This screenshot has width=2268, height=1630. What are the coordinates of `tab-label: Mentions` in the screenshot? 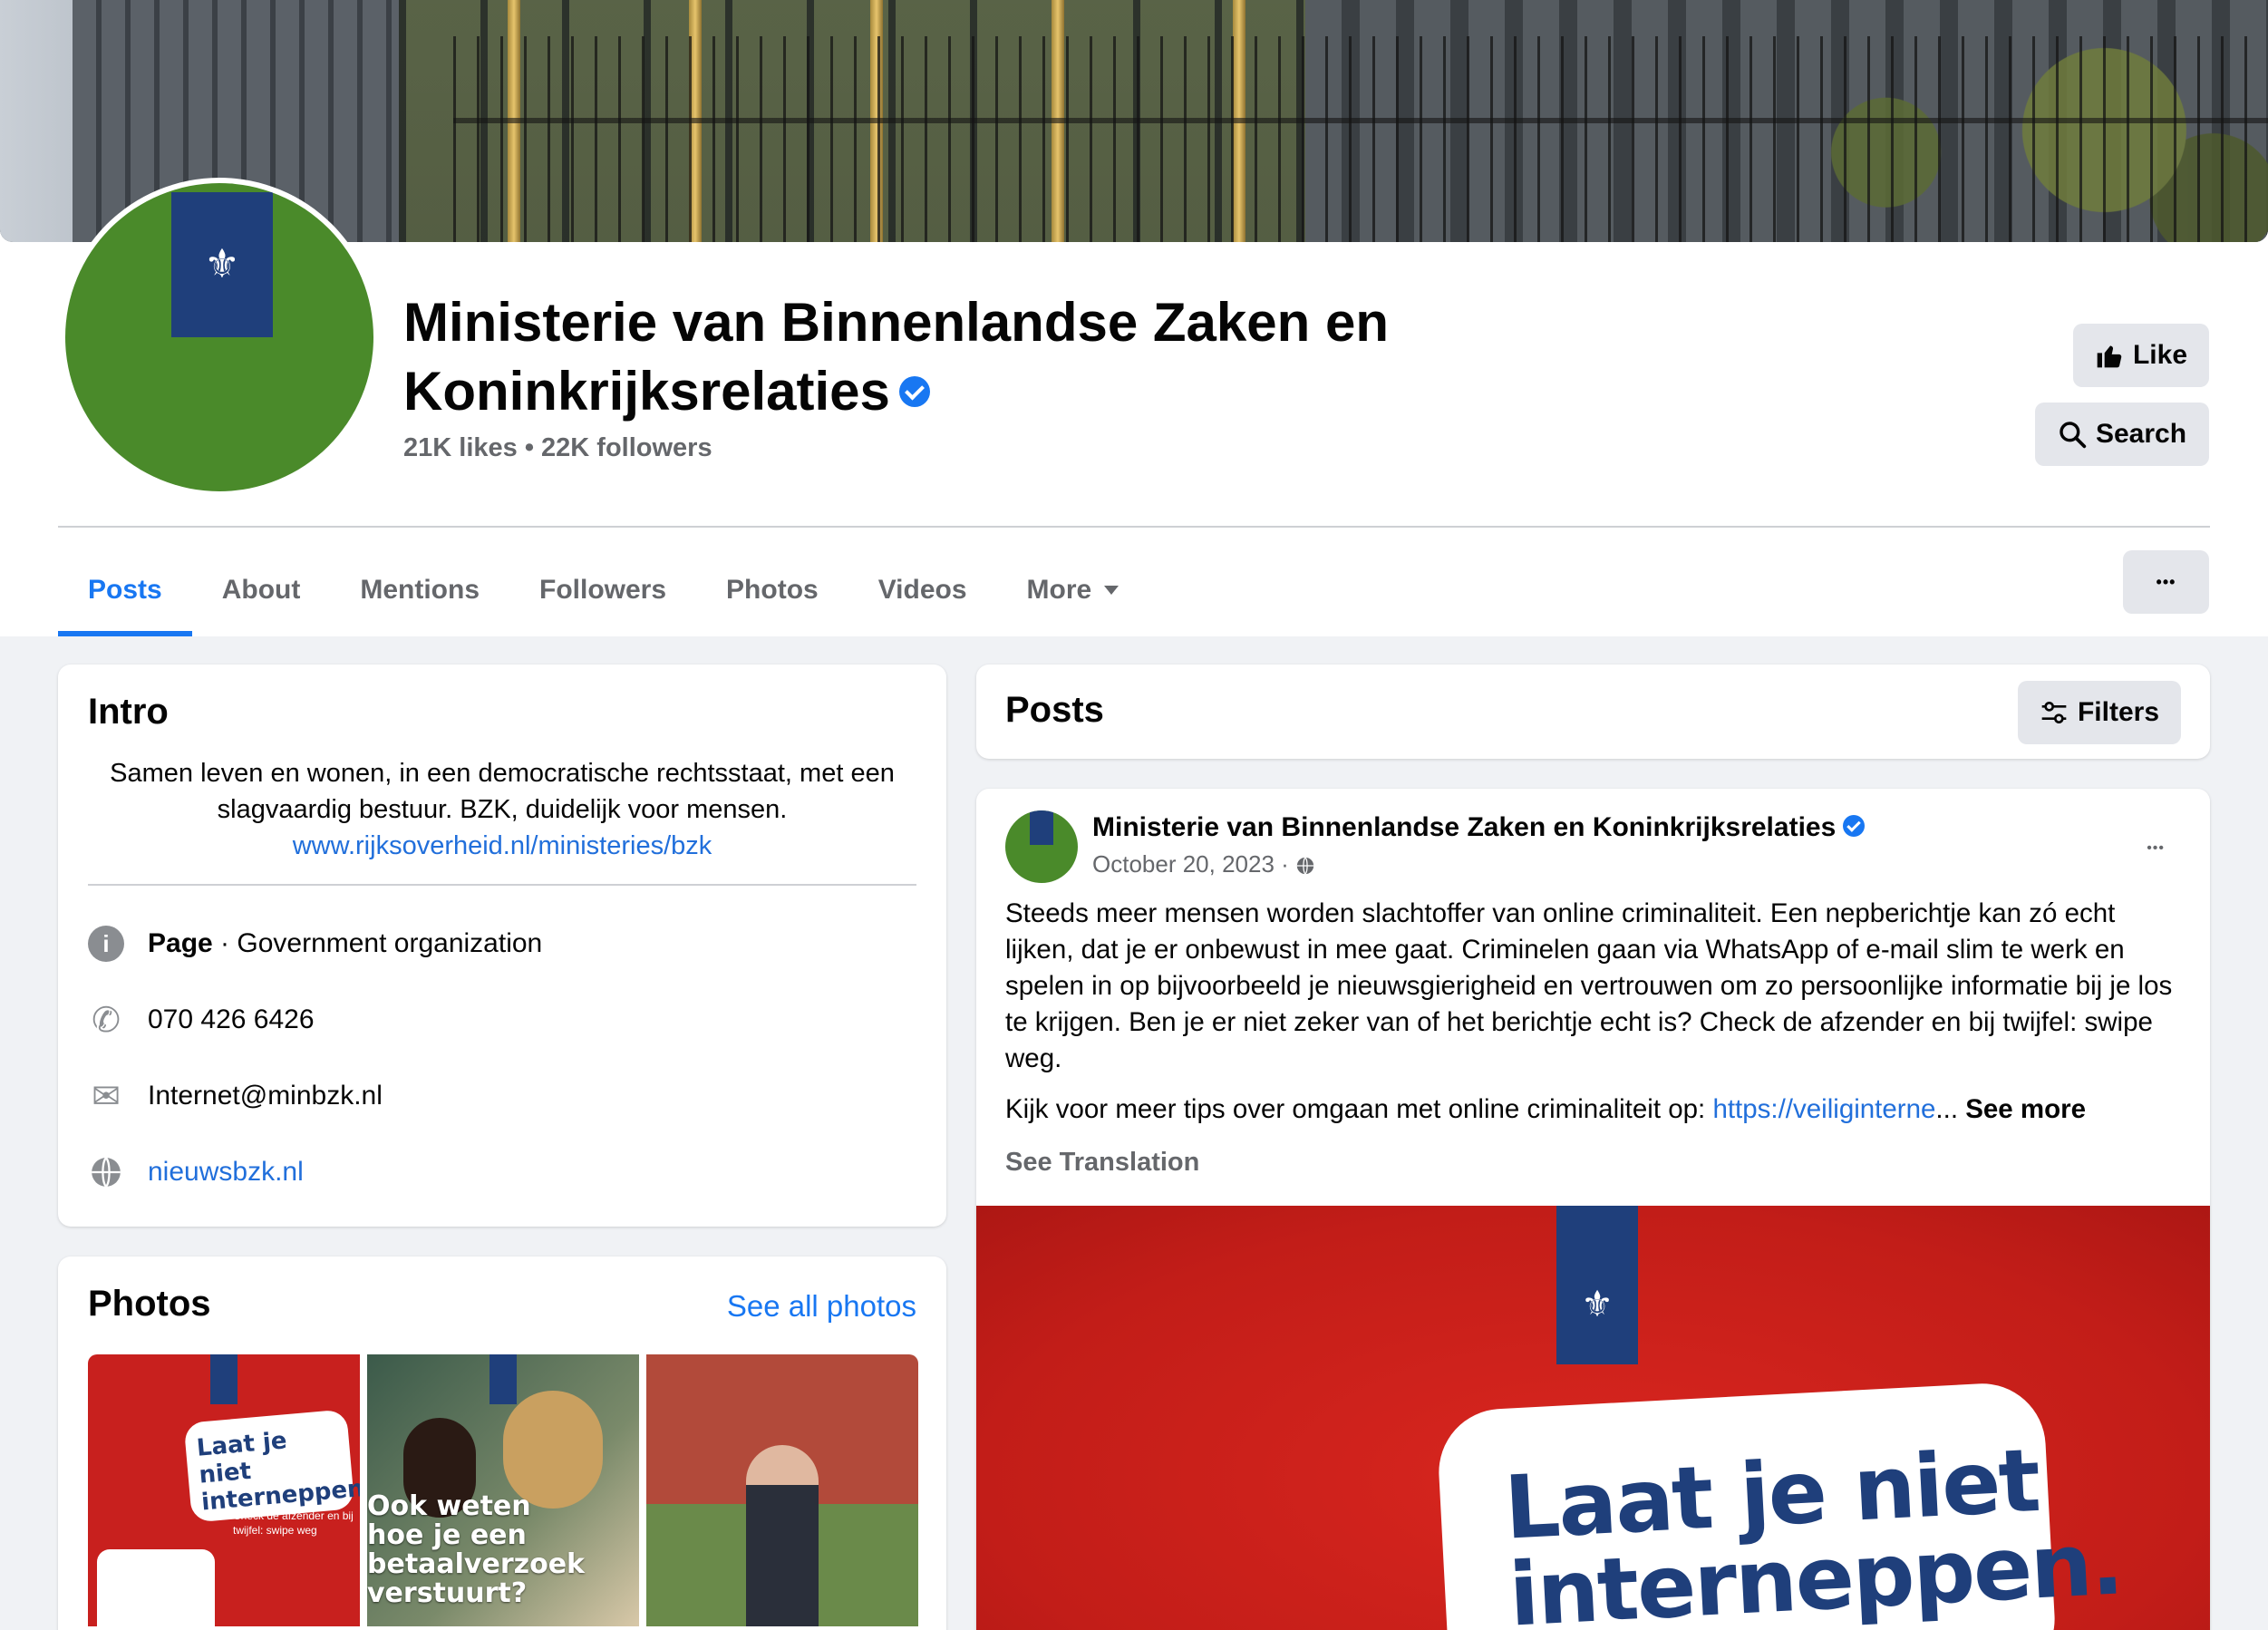 It's located at (420, 590).